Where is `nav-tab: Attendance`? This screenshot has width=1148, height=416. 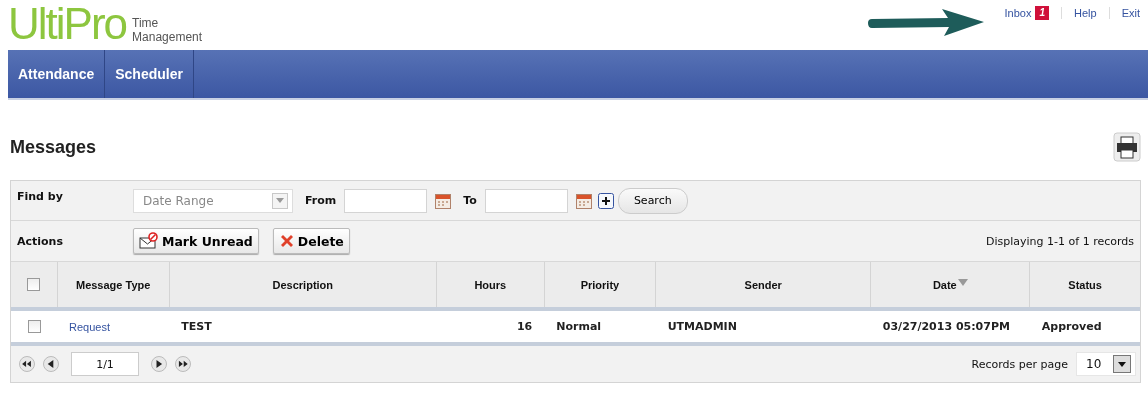 nav-tab: Attendance is located at coordinates (57, 74).